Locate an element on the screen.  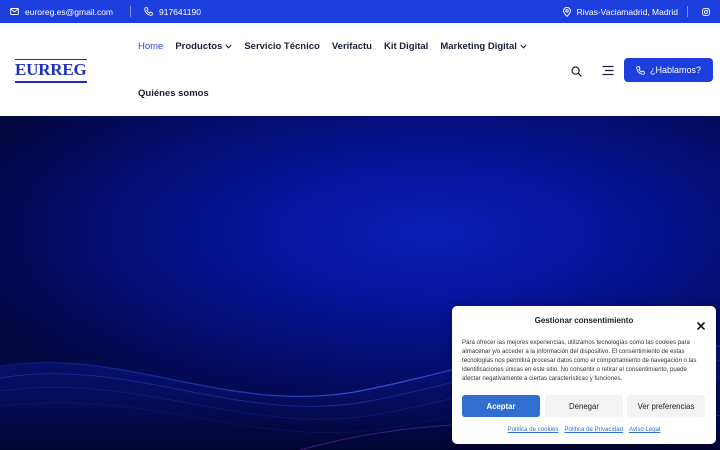
instagram-link is located at coordinates (706, 11).